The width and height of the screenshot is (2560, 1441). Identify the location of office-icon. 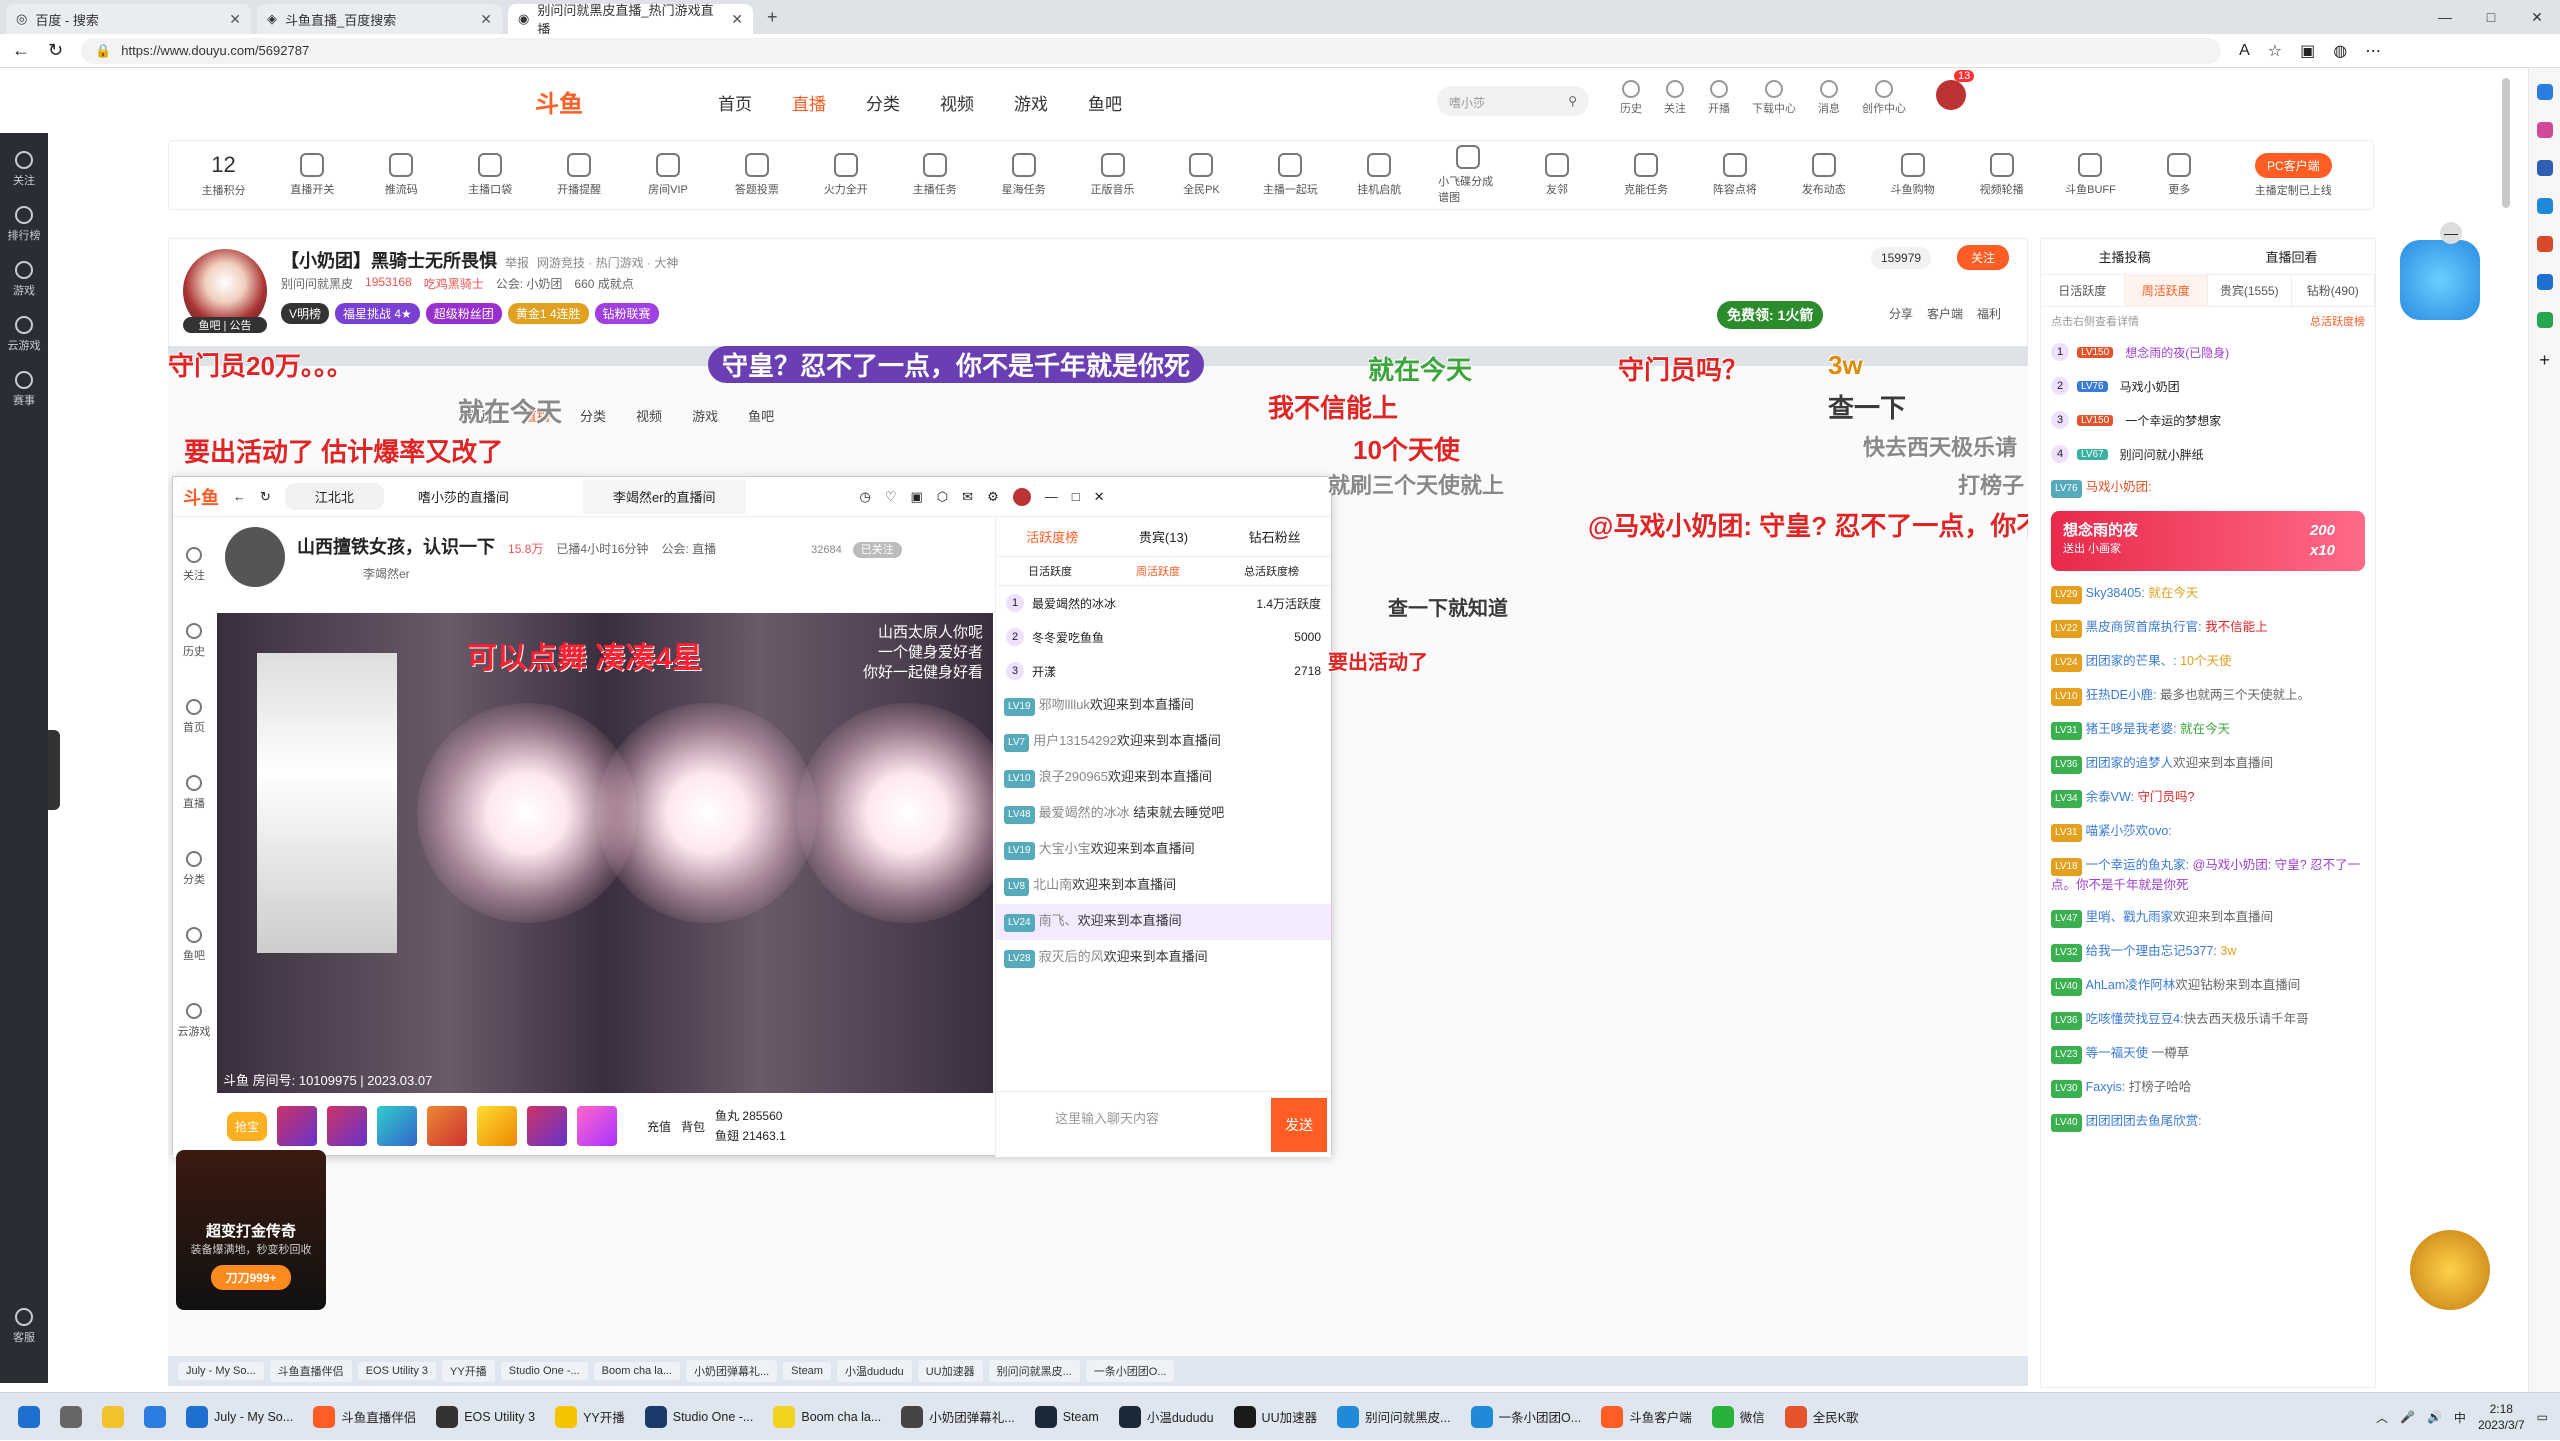
(2544, 244).